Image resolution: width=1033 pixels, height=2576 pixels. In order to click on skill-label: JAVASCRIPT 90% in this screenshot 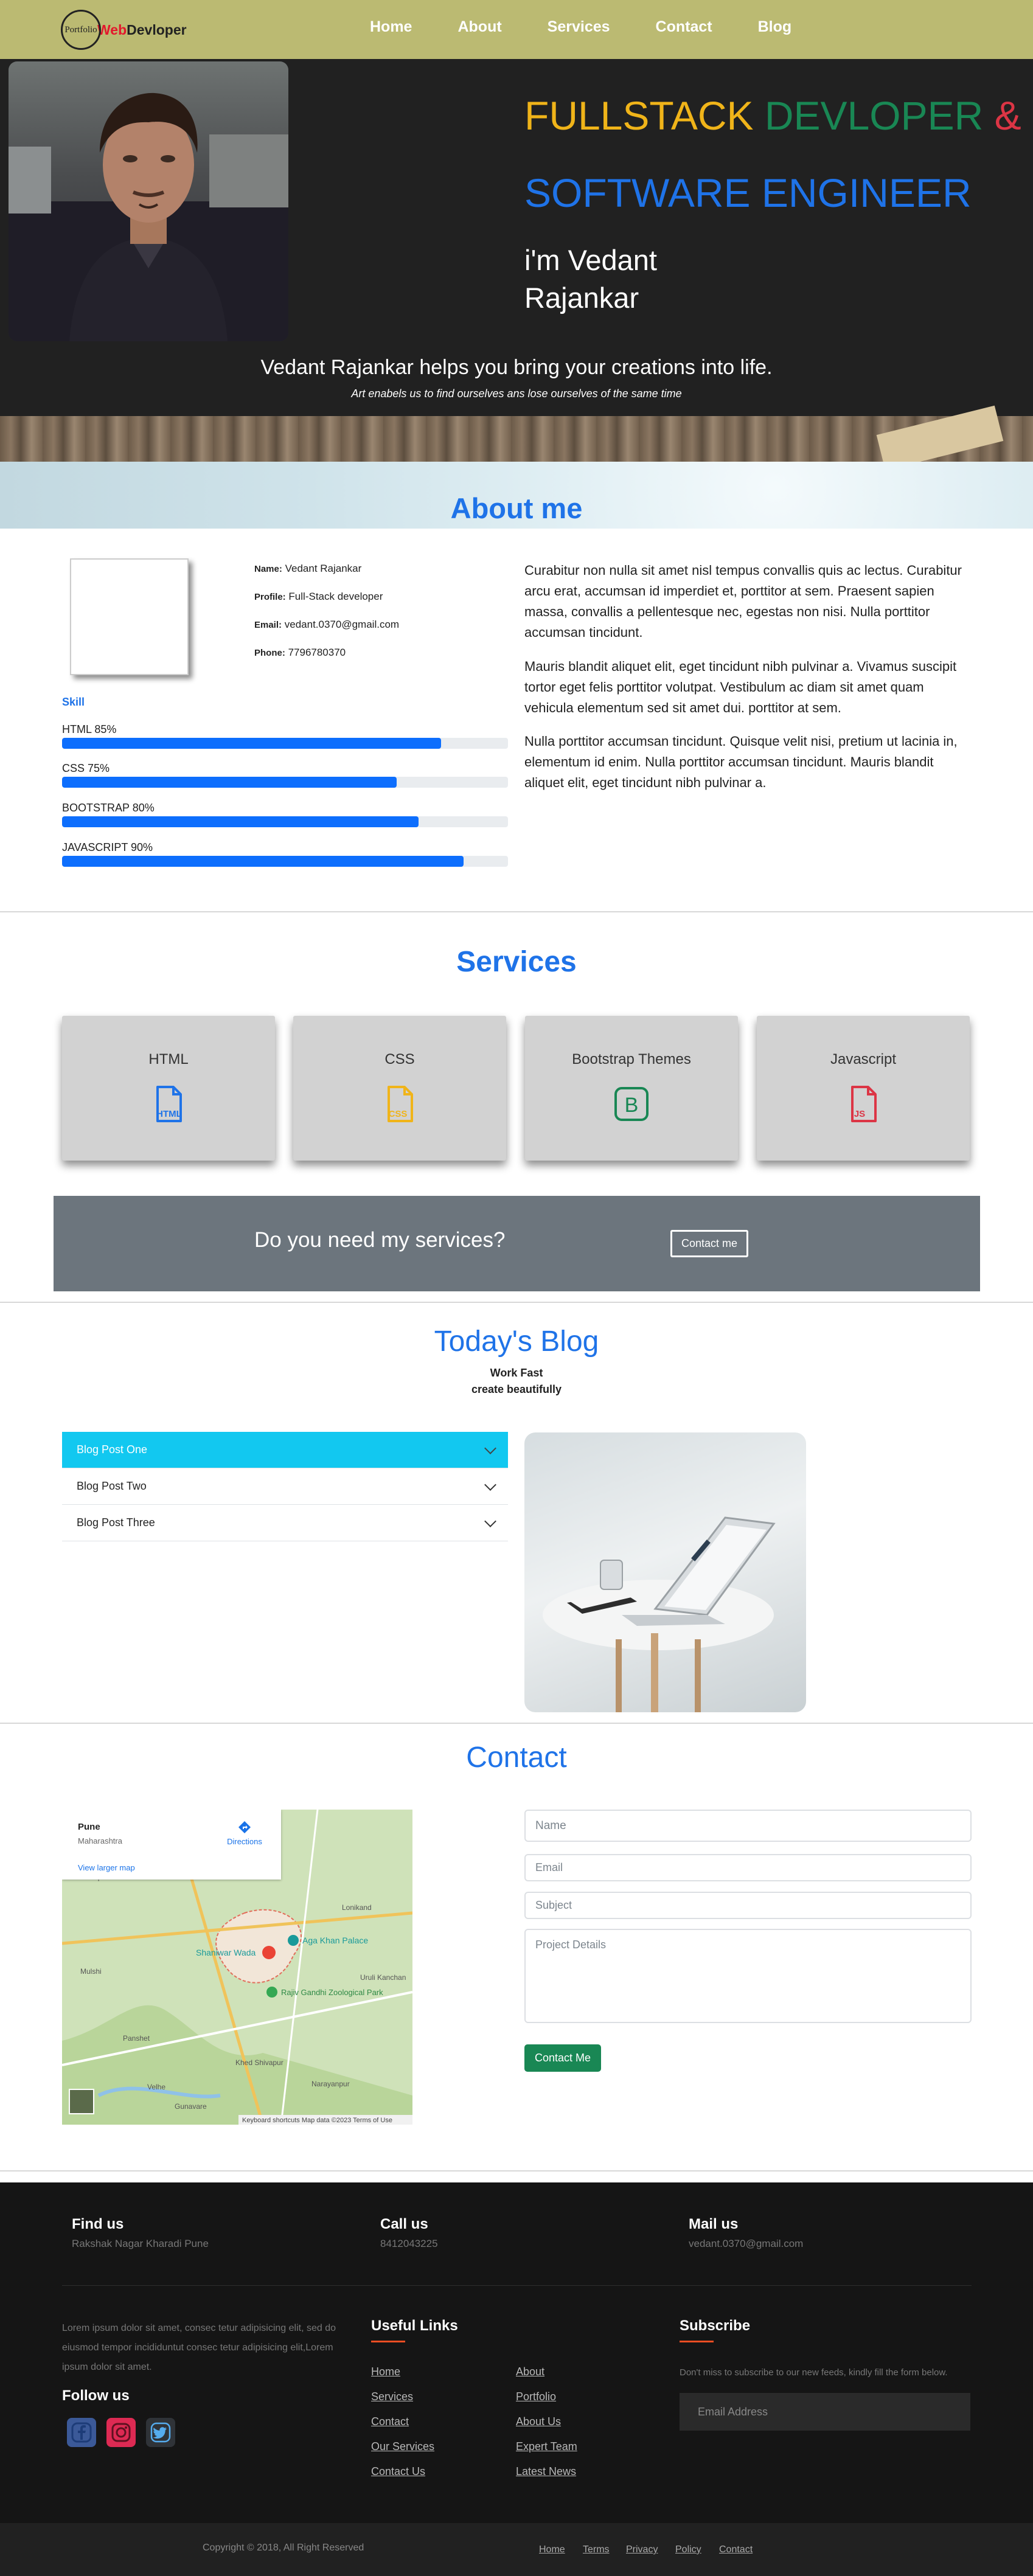, I will do `click(107, 847)`.